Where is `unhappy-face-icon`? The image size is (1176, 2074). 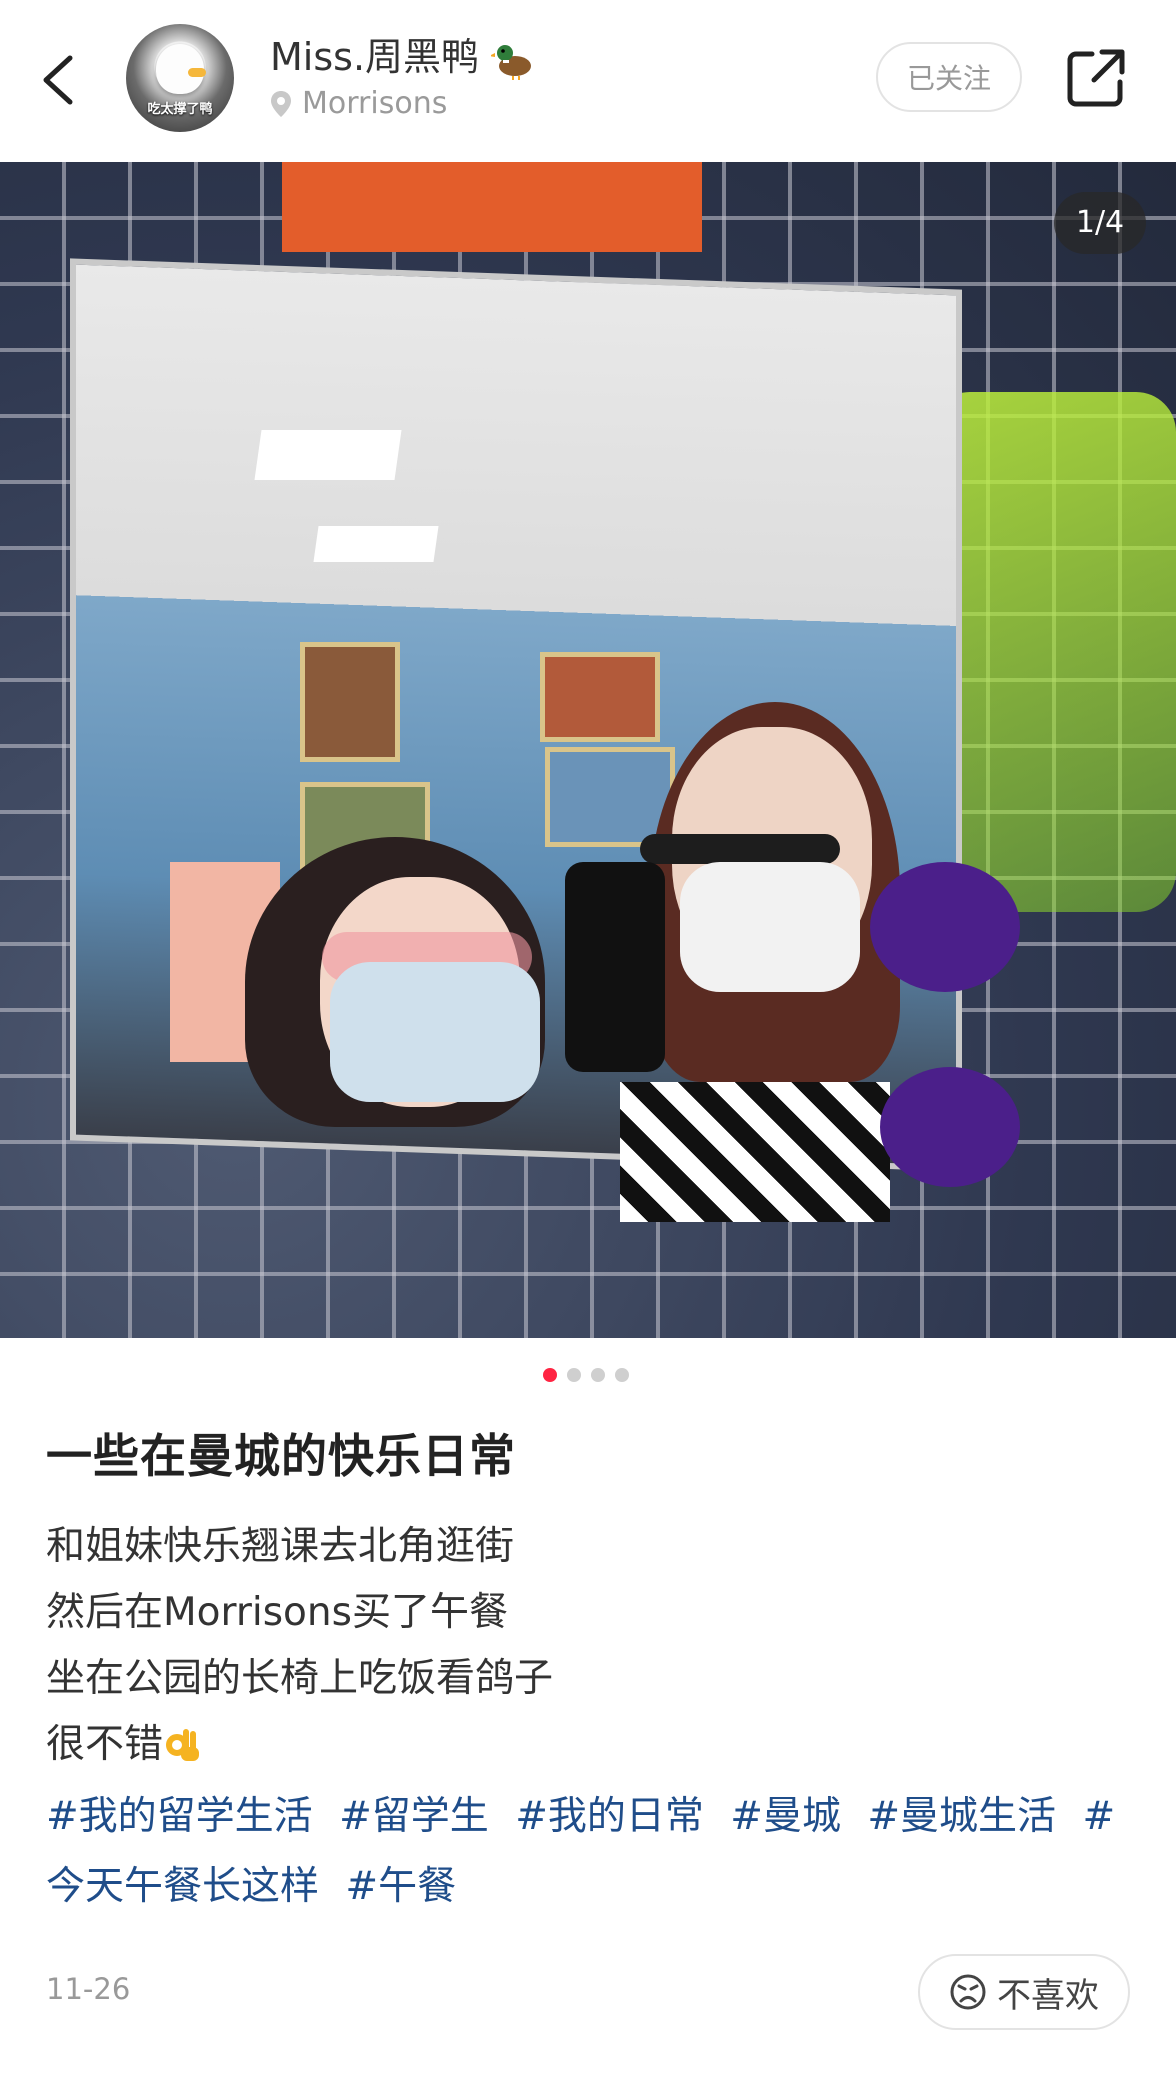
unhappy-face-icon is located at coordinates (968, 1992).